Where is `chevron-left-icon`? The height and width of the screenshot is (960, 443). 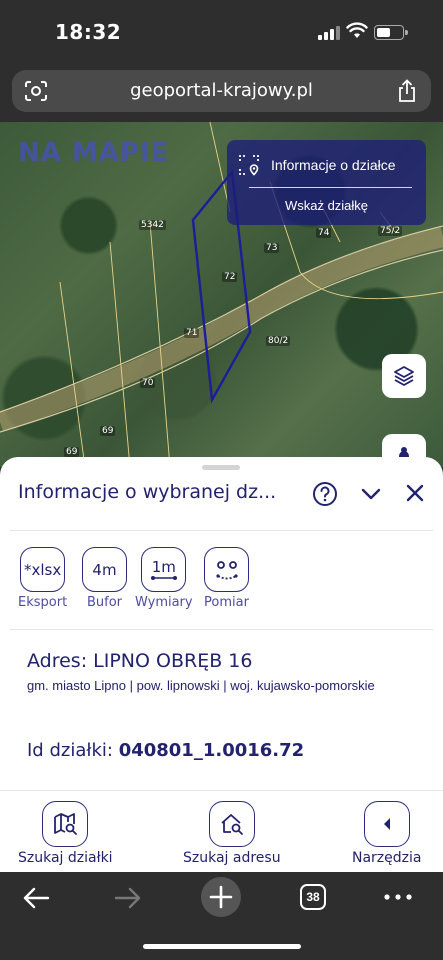
chevron-left-icon is located at coordinates (386, 824).